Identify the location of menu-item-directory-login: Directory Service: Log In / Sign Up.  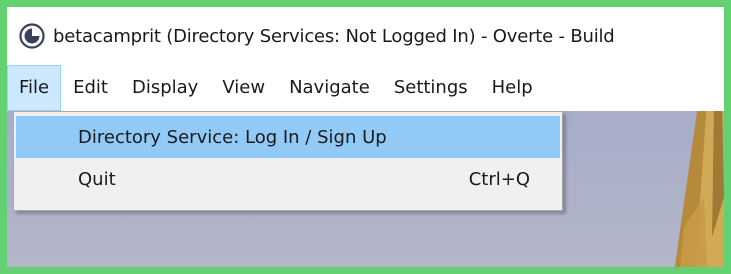
(288, 137).